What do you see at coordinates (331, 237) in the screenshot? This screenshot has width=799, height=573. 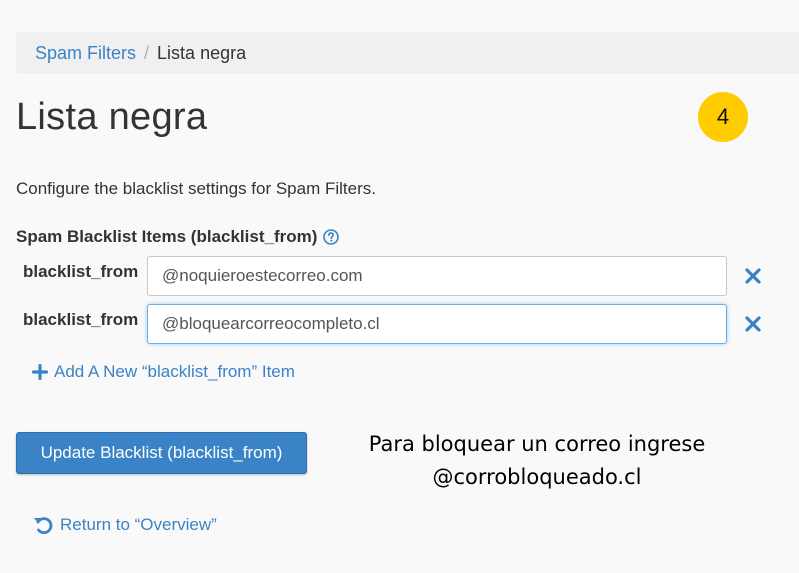 I see `help-icon` at bounding box center [331, 237].